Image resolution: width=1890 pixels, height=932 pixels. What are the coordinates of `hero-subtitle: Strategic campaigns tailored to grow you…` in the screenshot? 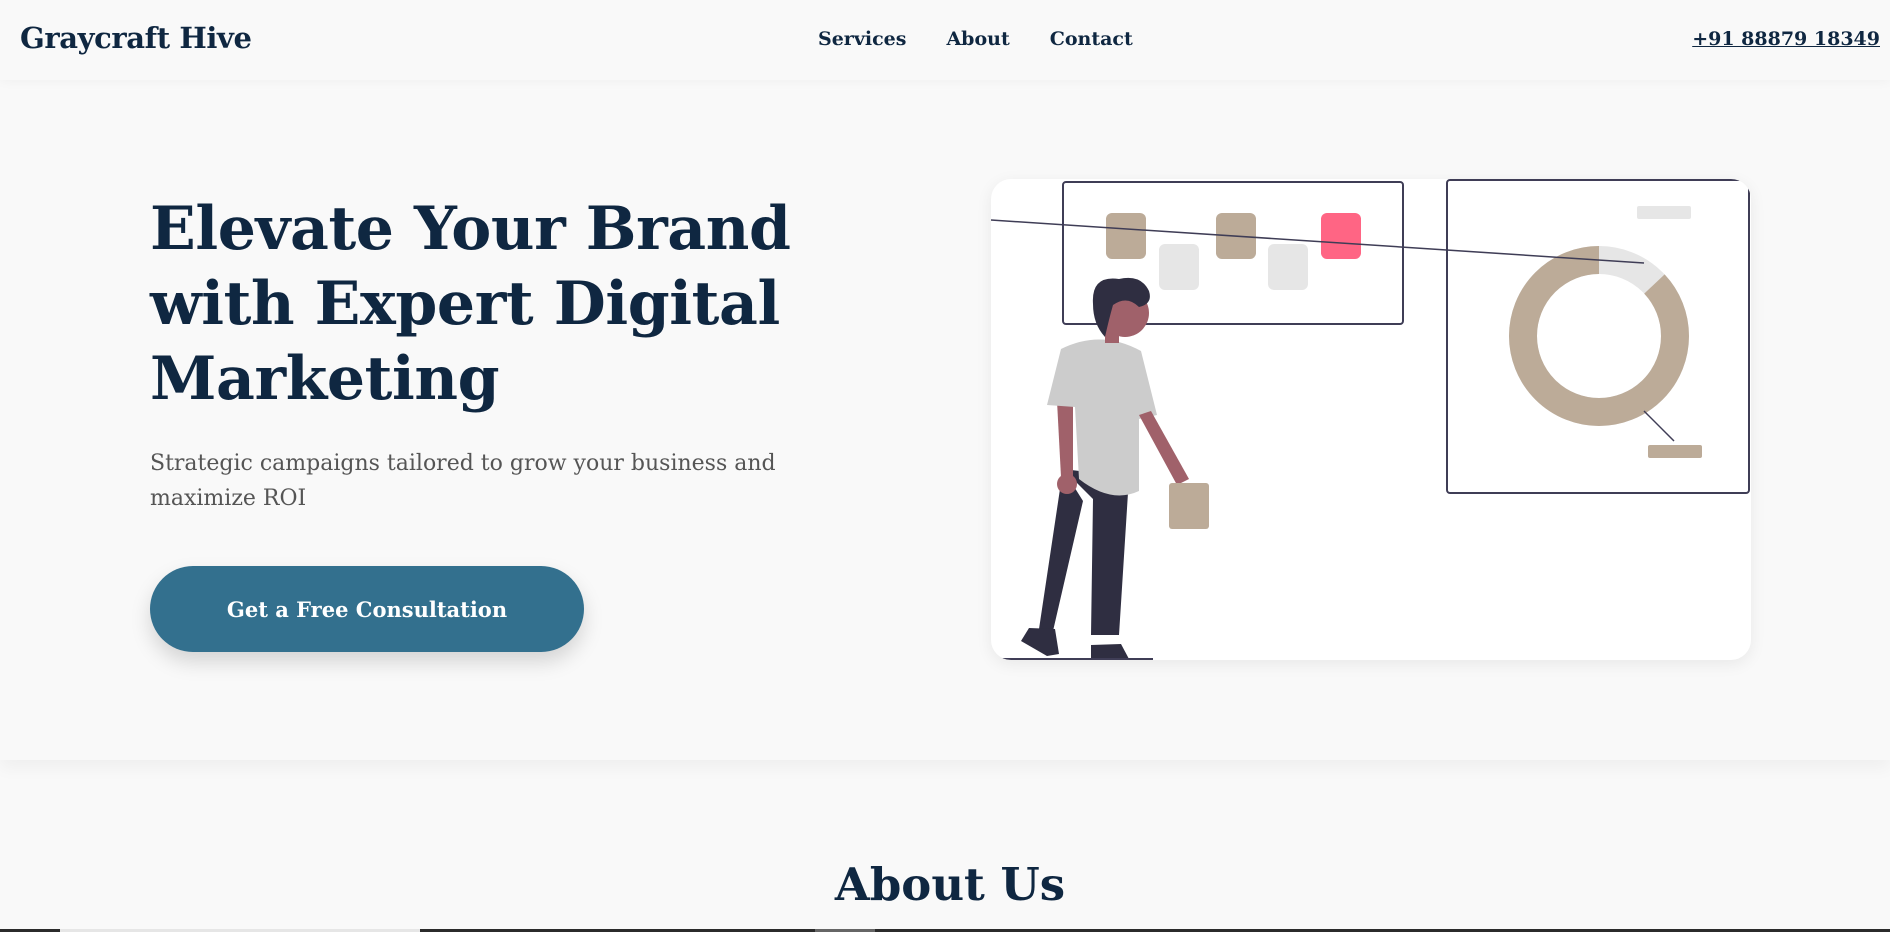 It's located at (463, 481).